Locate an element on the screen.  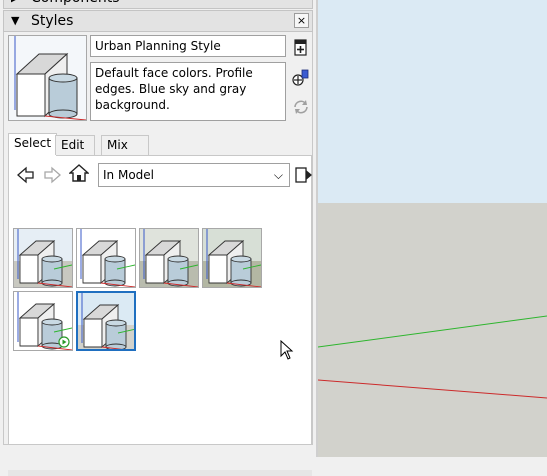
tray-divider is located at coordinates (317, 228).